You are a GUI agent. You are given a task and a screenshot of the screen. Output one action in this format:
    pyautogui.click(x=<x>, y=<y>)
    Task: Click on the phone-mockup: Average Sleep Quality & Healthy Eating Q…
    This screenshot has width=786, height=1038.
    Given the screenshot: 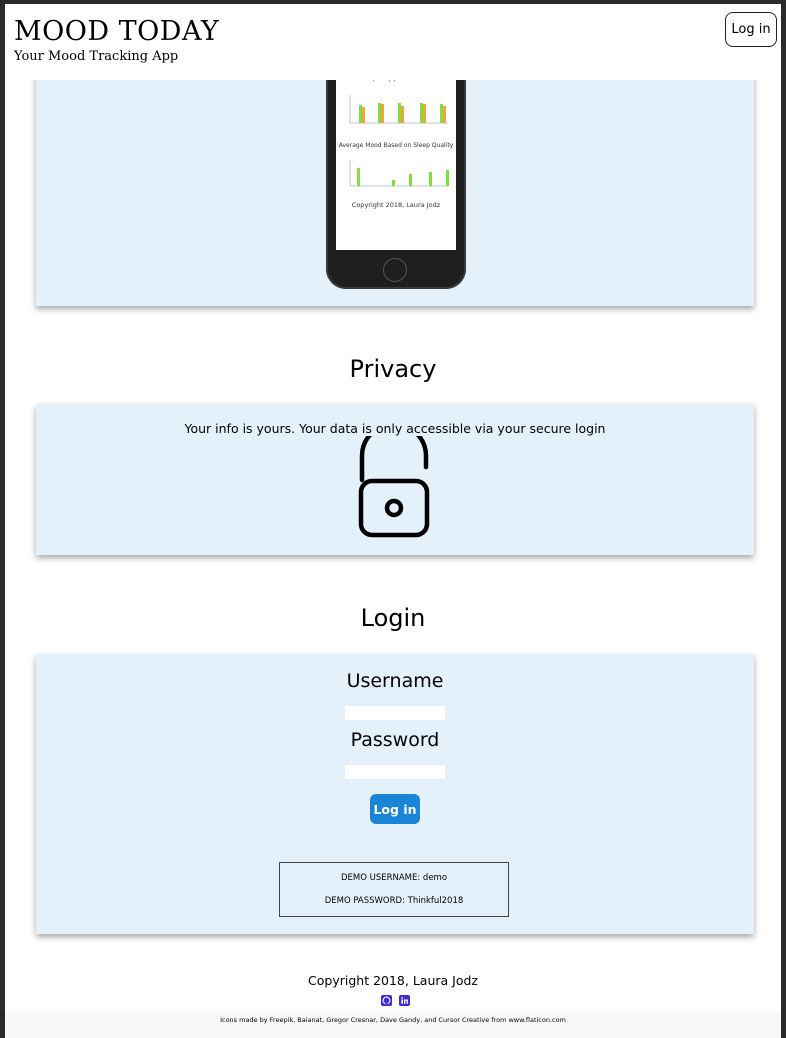 What is the action you would take?
    pyautogui.click(x=396, y=166)
    